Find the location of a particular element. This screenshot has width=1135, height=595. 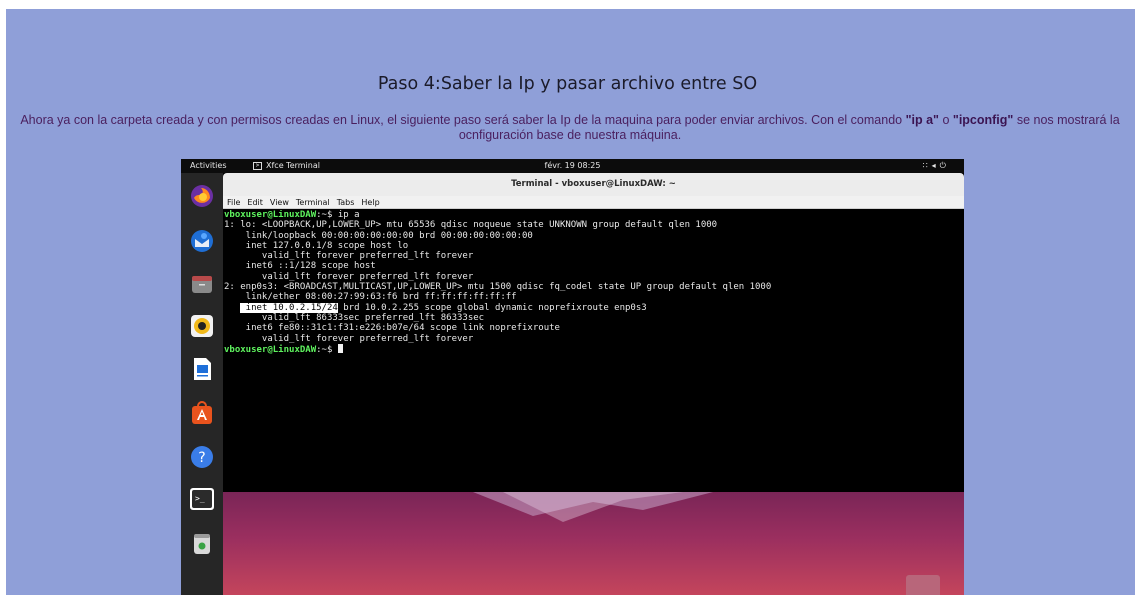

volume-icon: ◂ is located at coordinates (935, 165).